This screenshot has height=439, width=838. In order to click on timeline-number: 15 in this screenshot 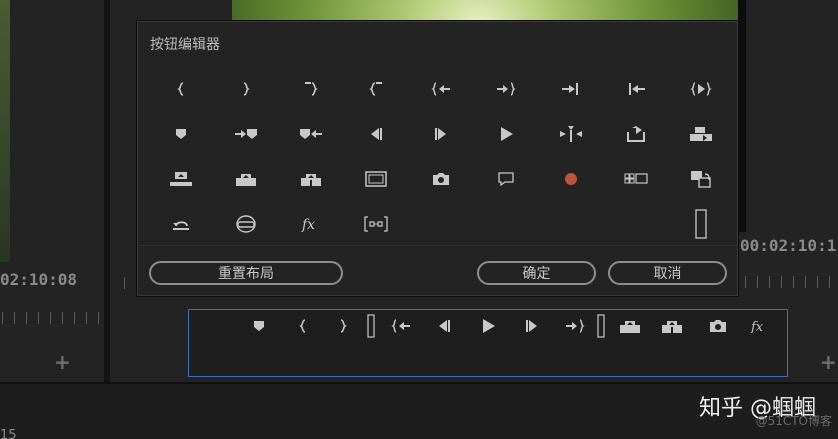, I will do `click(8, 433)`.